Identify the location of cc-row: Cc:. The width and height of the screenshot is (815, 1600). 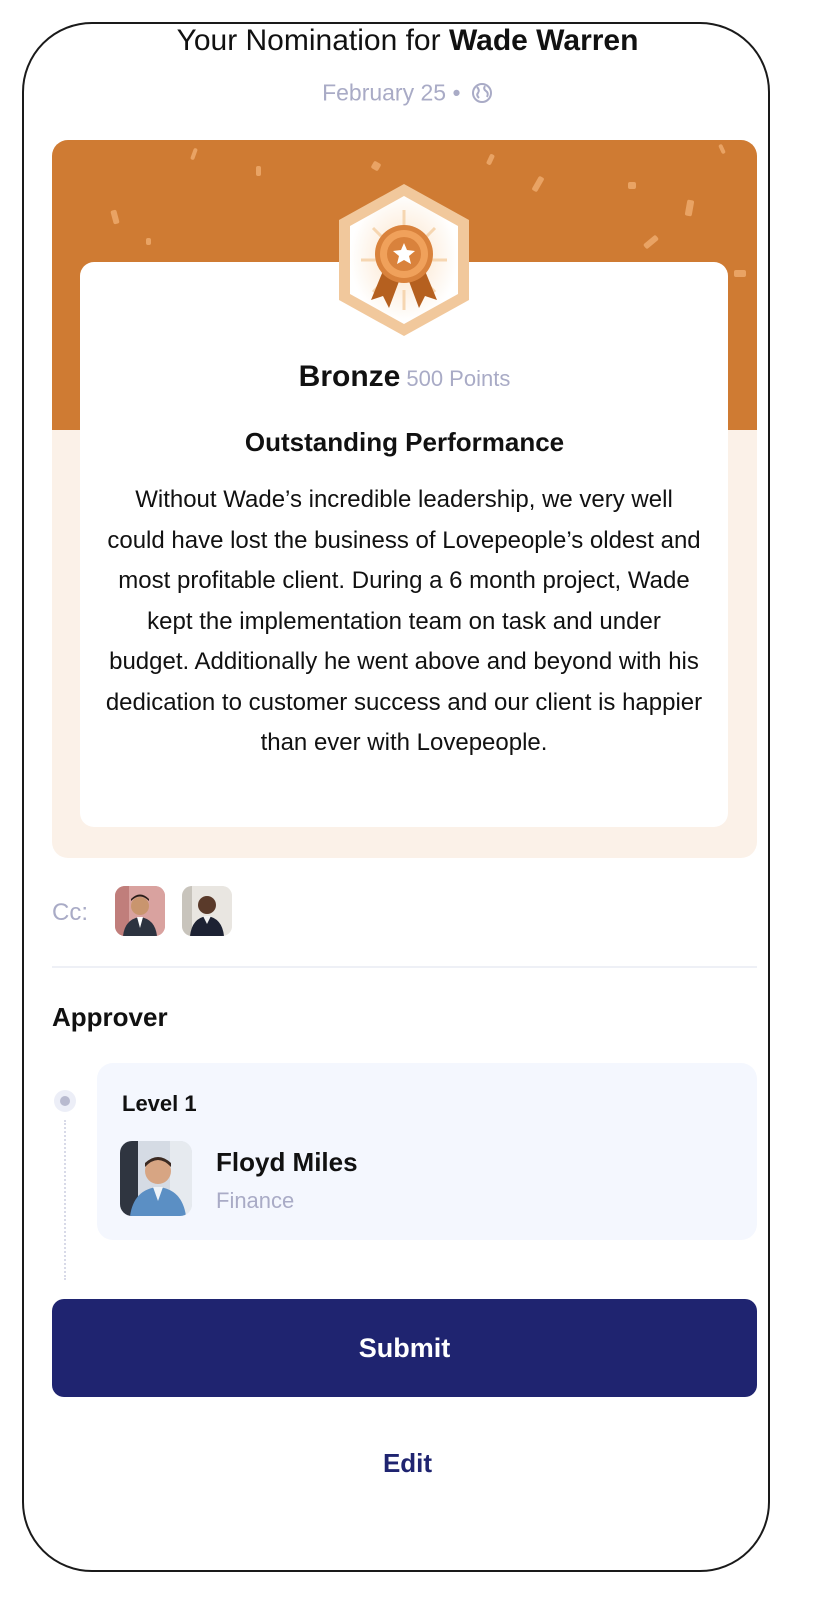
(252, 911).